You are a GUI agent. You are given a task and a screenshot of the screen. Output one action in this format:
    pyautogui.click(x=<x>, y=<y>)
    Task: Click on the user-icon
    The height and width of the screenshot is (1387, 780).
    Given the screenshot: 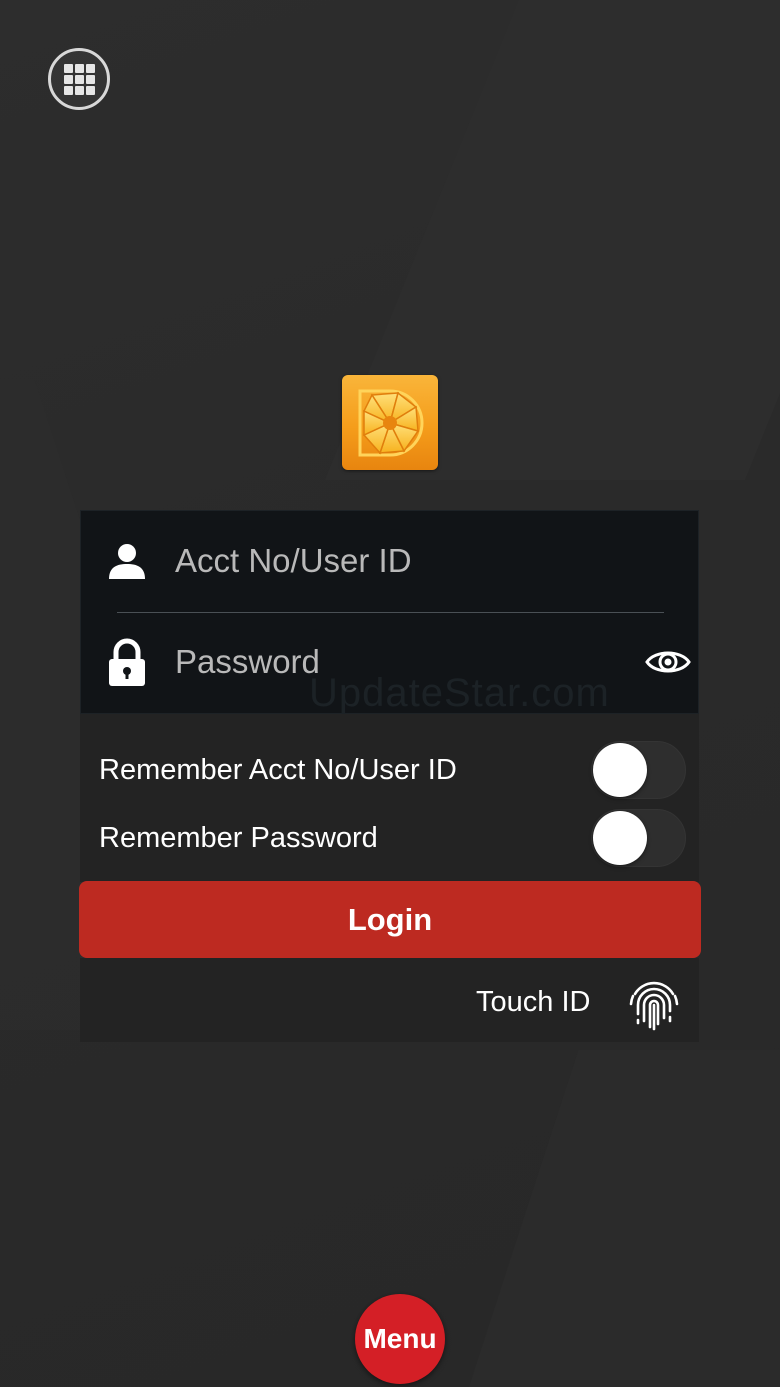 What is the action you would take?
    pyautogui.click(x=127, y=561)
    